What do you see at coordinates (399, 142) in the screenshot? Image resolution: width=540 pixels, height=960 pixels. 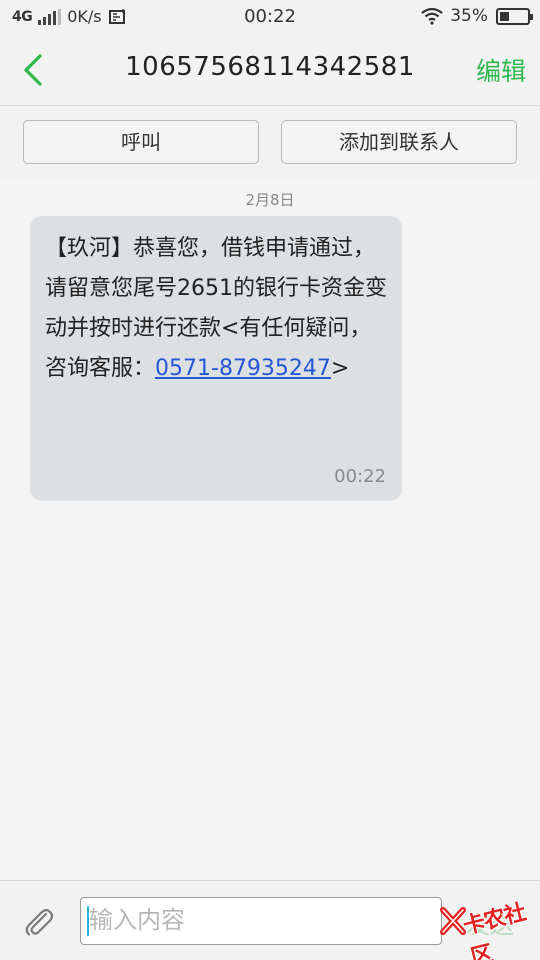 I see `add-to-contacts-button: 添加到联系人` at bounding box center [399, 142].